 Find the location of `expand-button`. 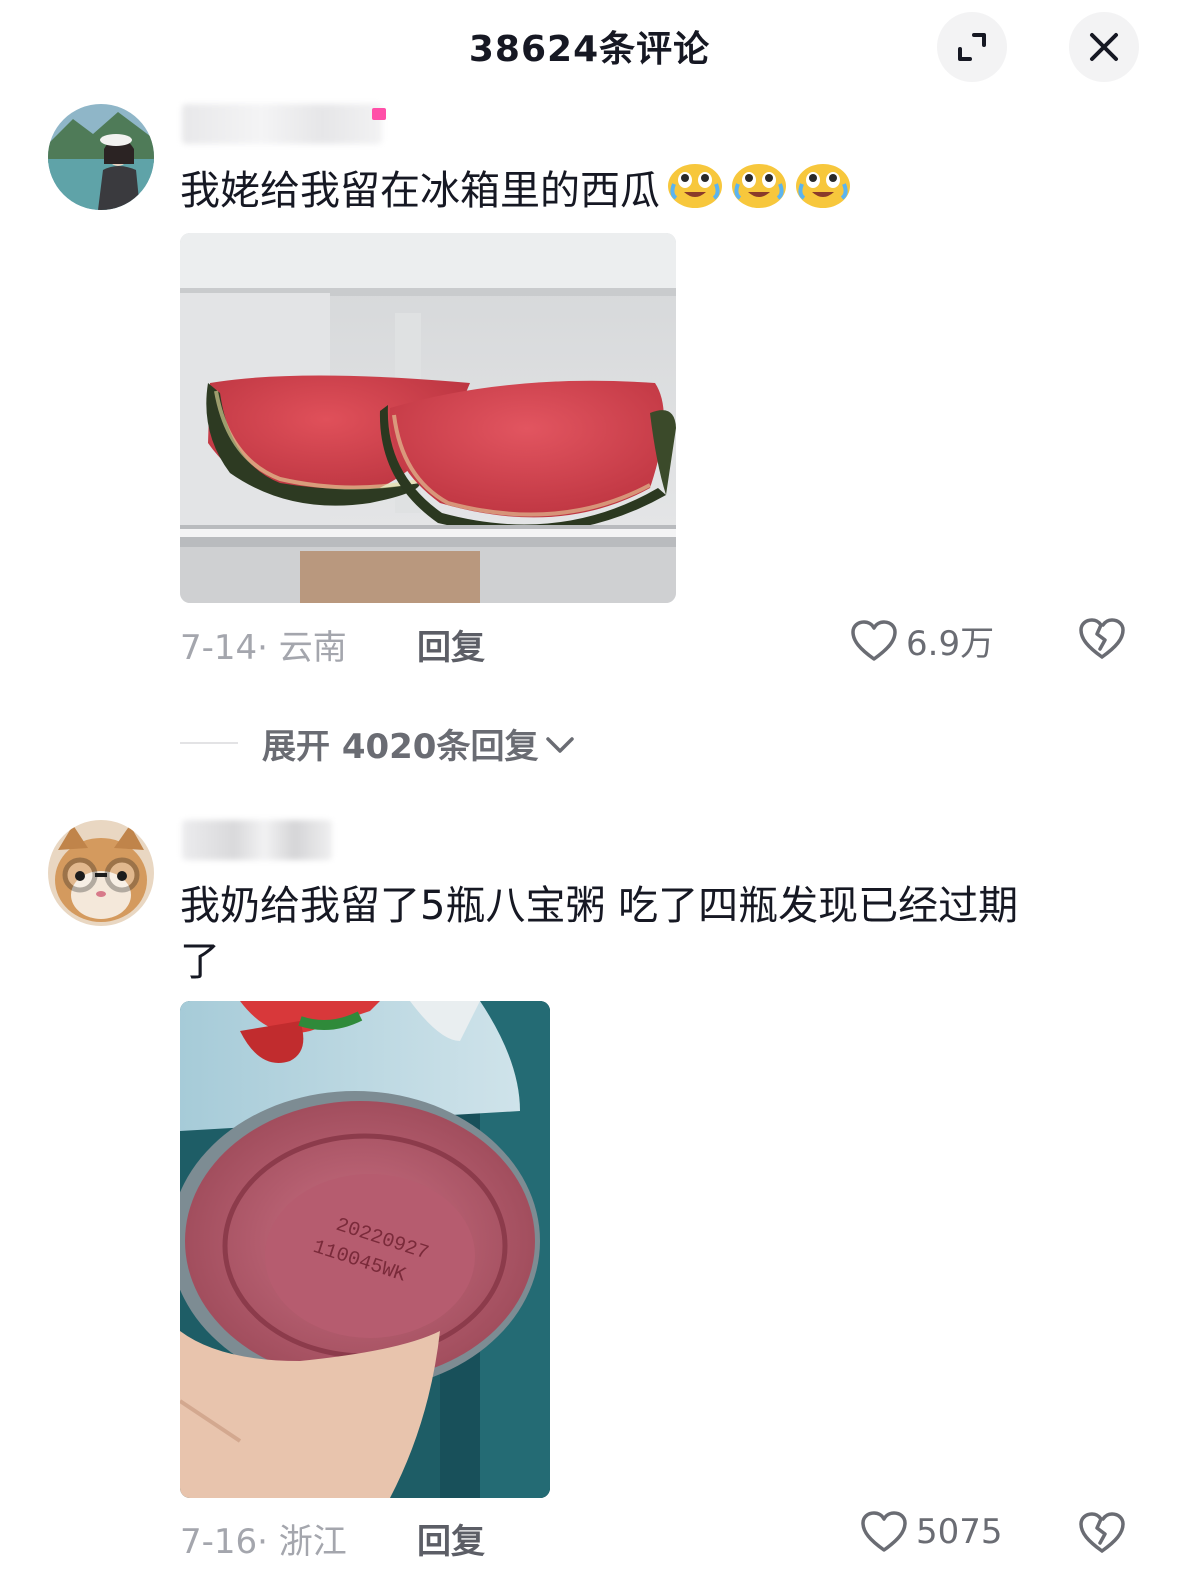

expand-button is located at coordinates (972, 47).